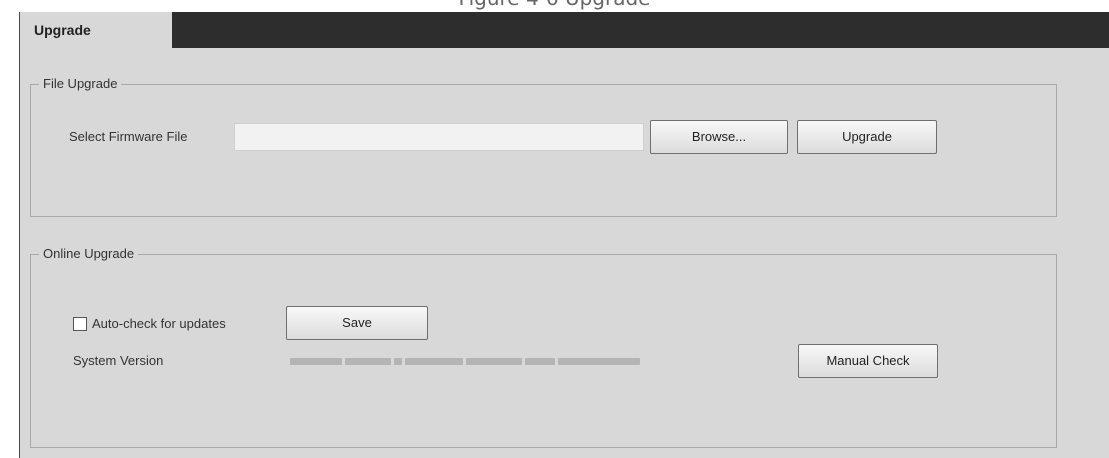 The image size is (1109, 458). Describe the element at coordinates (357, 323) in the screenshot. I see `save-button: Save` at that location.